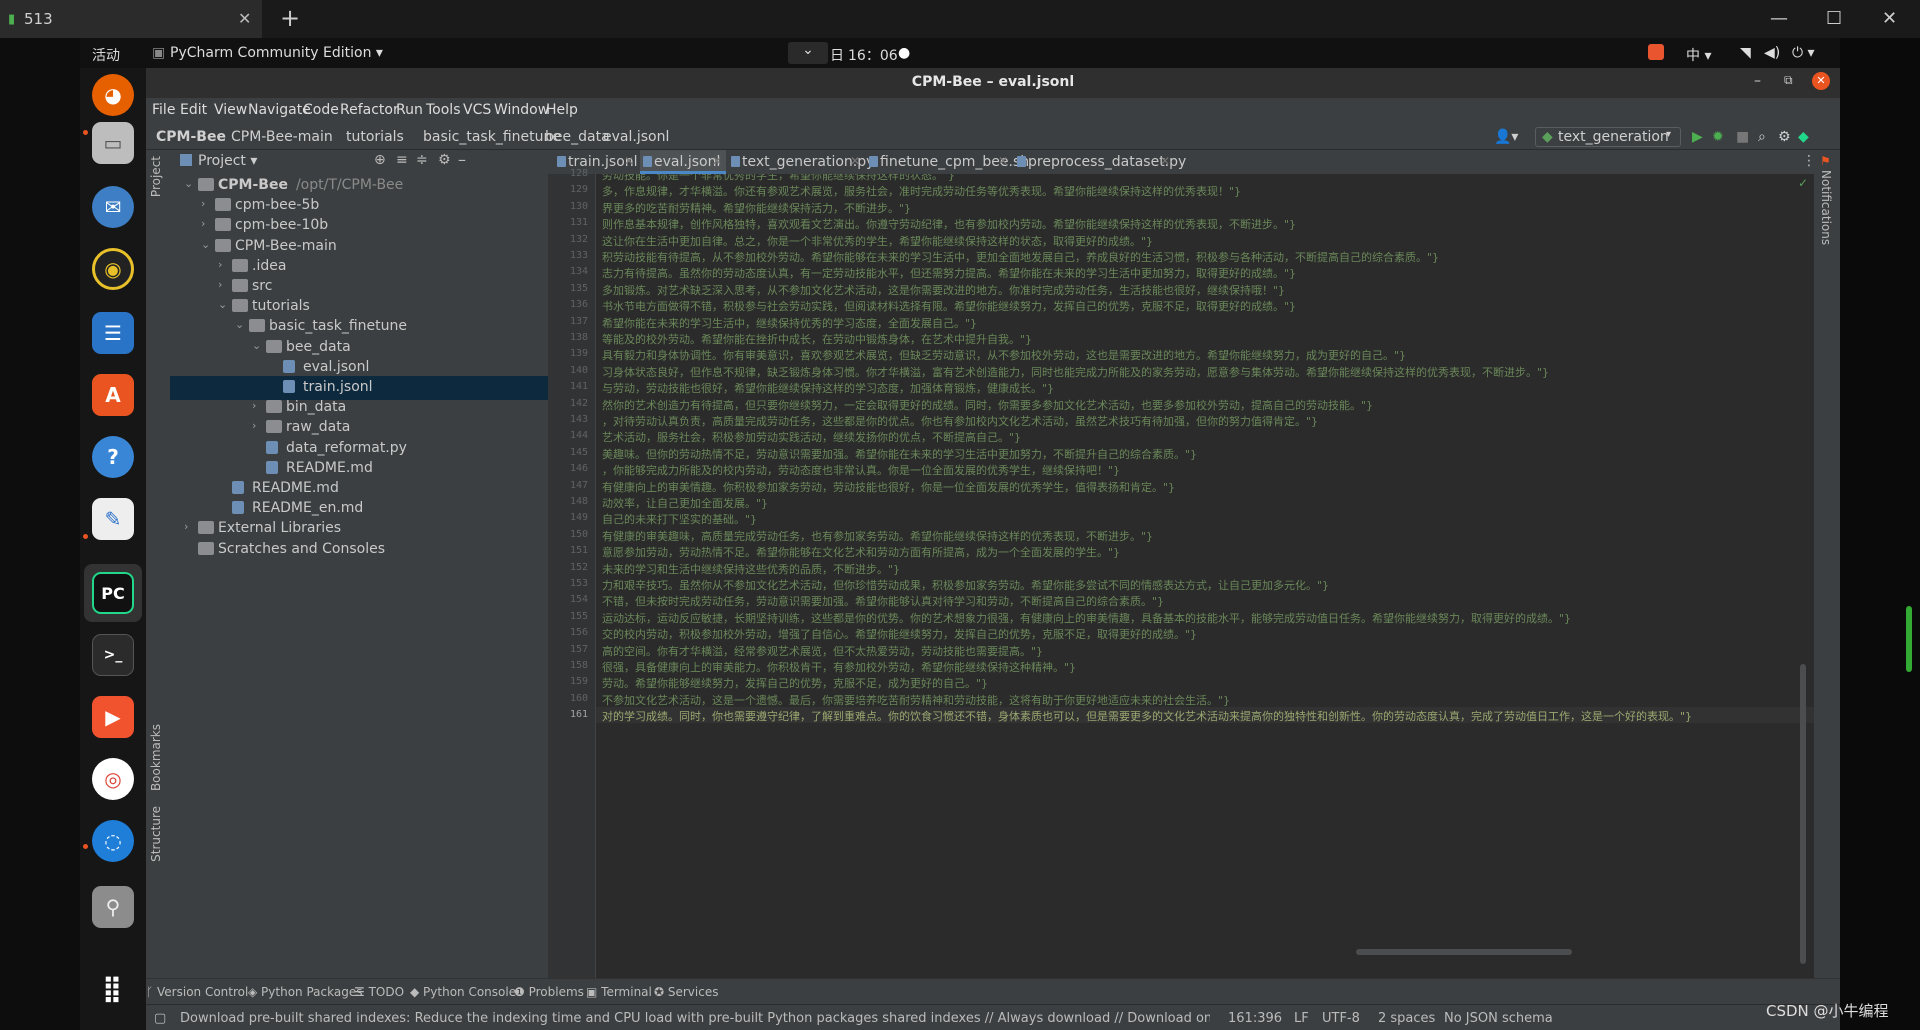 Image resolution: width=1920 pixels, height=1030 pixels. What do you see at coordinates (369, 110) in the screenshot?
I see `menu-refactor: Refactor` at bounding box center [369, 110].